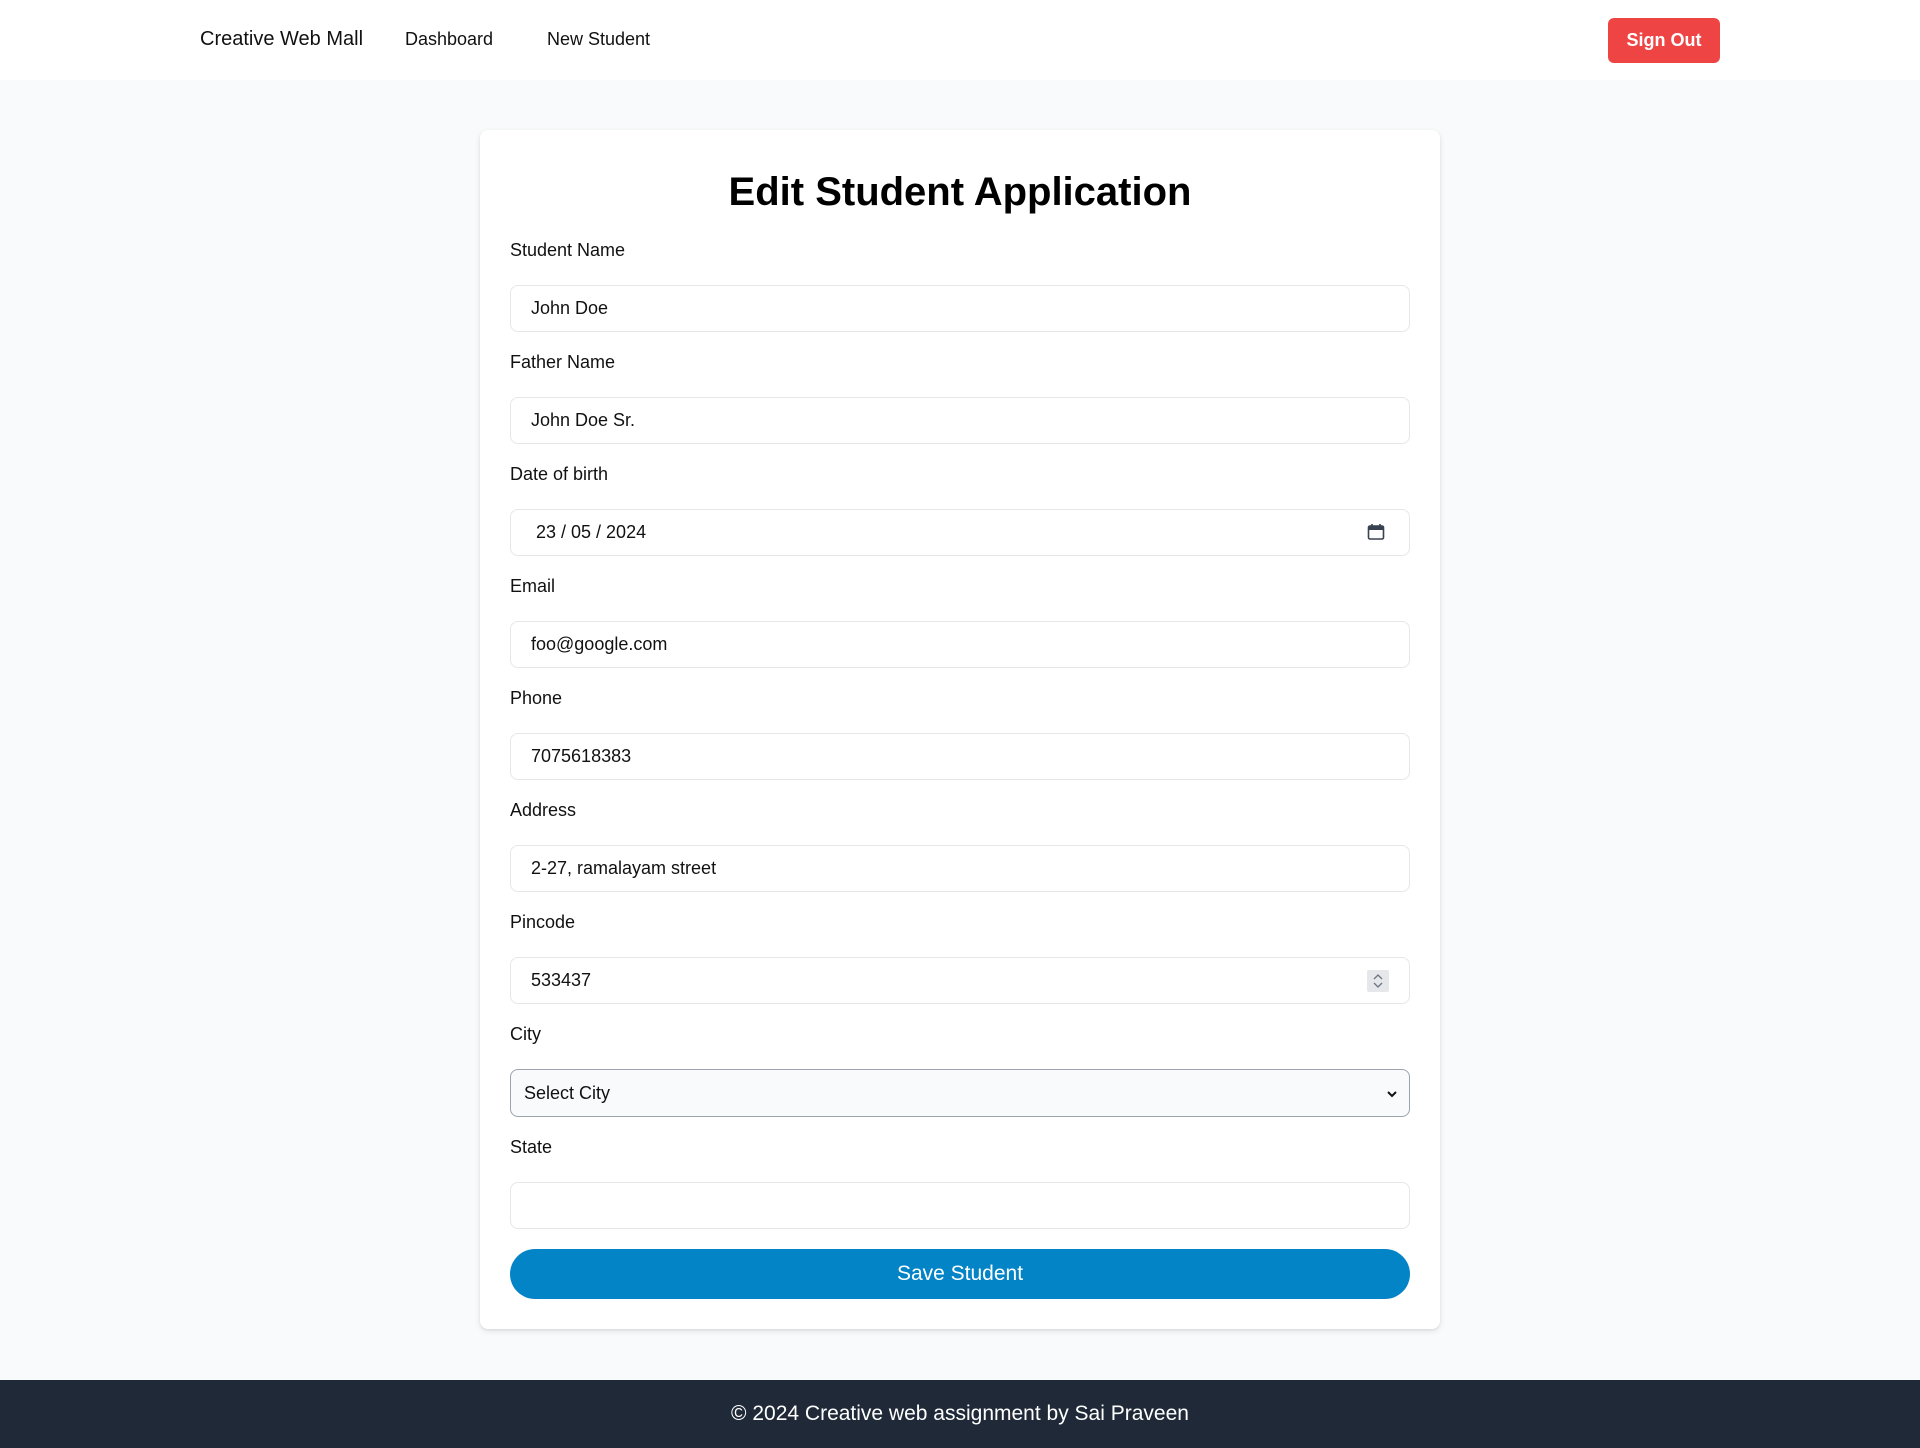  Describe the element at coordinates (543, 922) in the screenshot. I see `pincode-label: Pincode` at that location.